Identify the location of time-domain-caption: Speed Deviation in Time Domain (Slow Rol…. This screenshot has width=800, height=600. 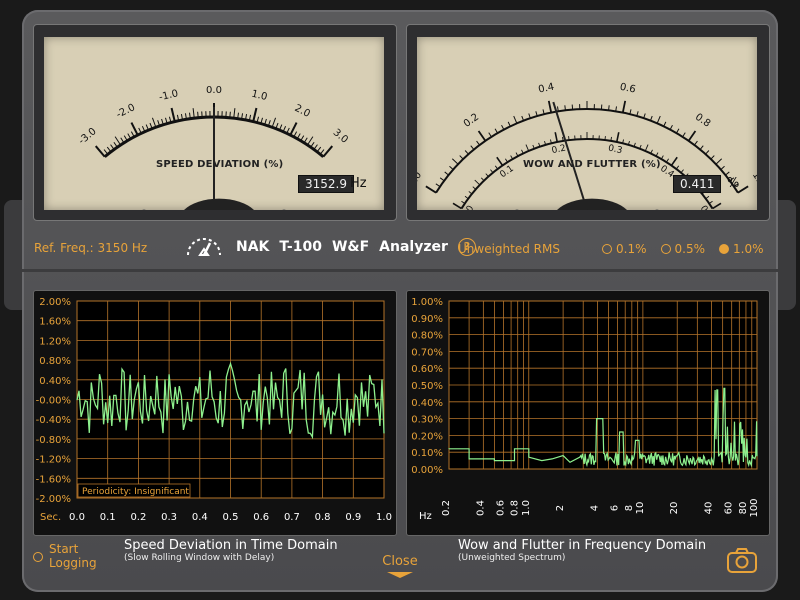
(231, 550).